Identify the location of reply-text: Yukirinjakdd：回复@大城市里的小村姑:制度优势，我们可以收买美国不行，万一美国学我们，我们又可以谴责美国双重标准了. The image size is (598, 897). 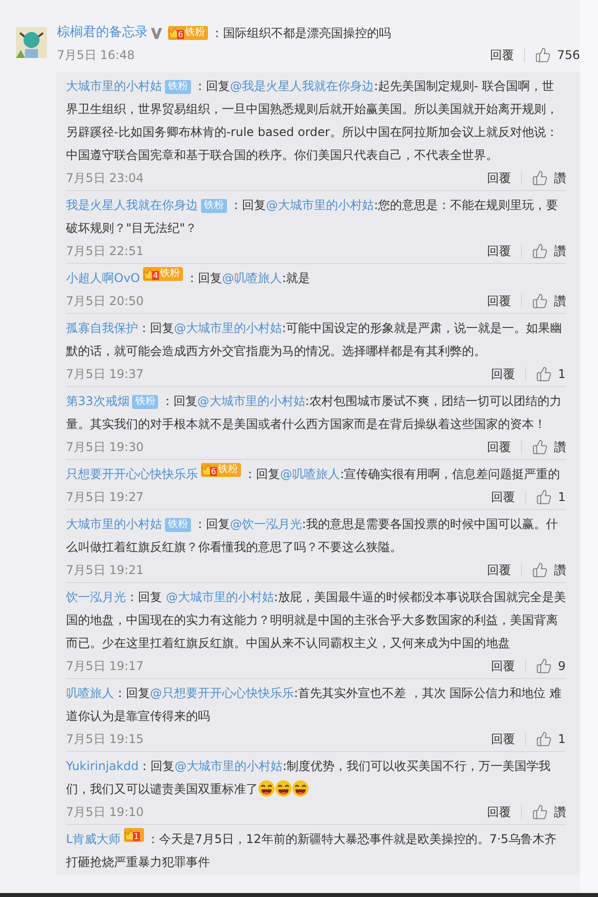
(309, 778).